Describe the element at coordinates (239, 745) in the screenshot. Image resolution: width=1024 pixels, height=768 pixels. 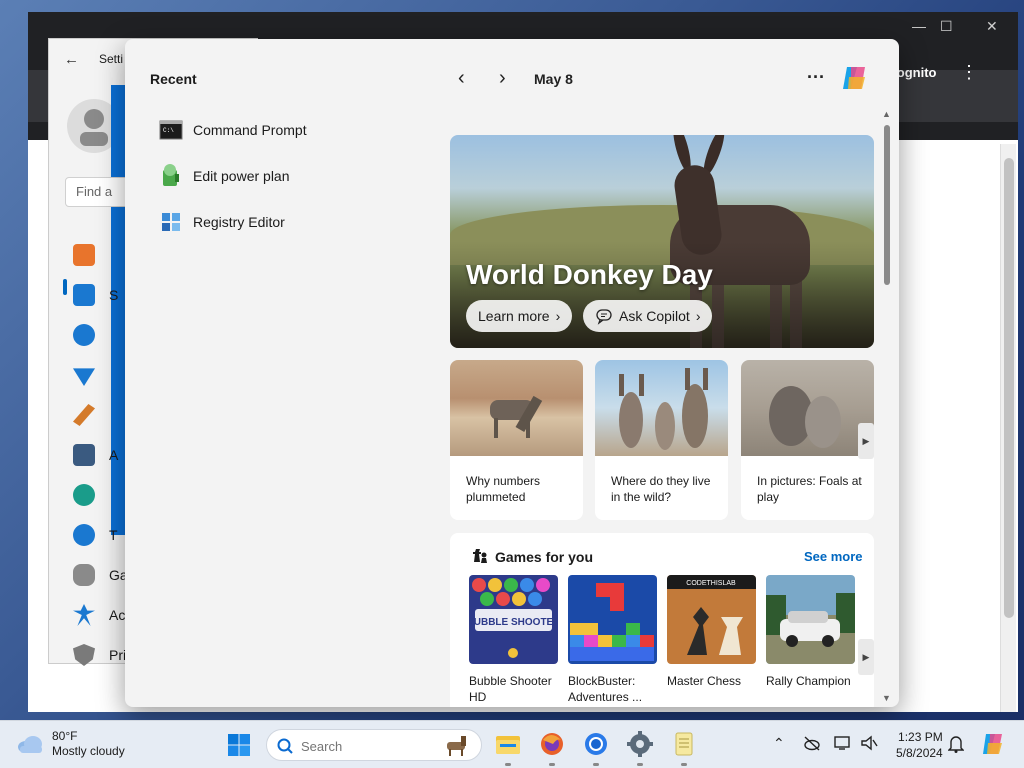
I see `windows-start-icon` at that location.